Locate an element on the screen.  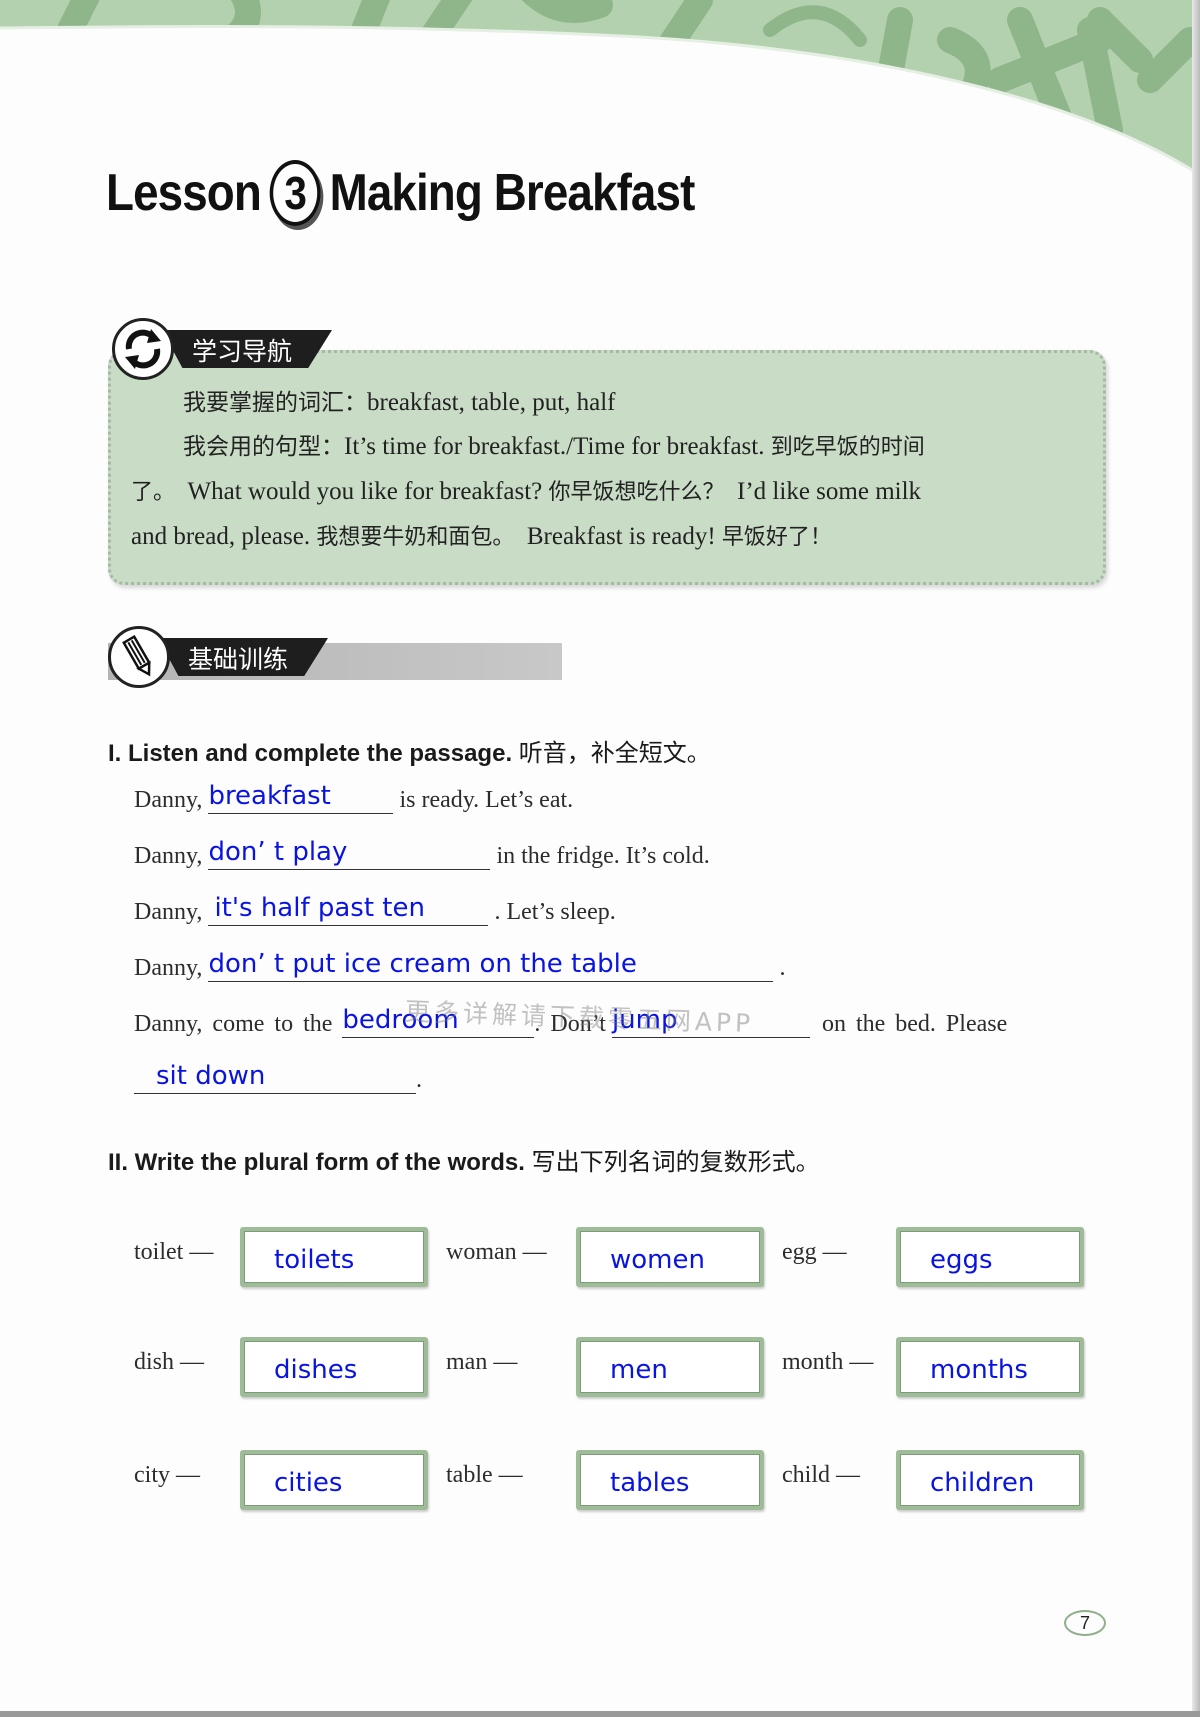
plural-answer-box: dishes is located at coordinates (334, 1367).